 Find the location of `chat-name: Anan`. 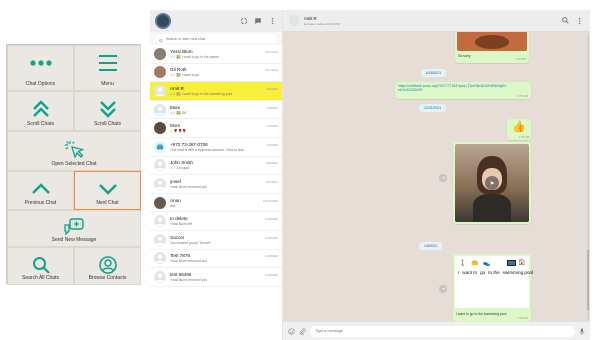

chat-name: Anan is located at coordinates (175, 200).